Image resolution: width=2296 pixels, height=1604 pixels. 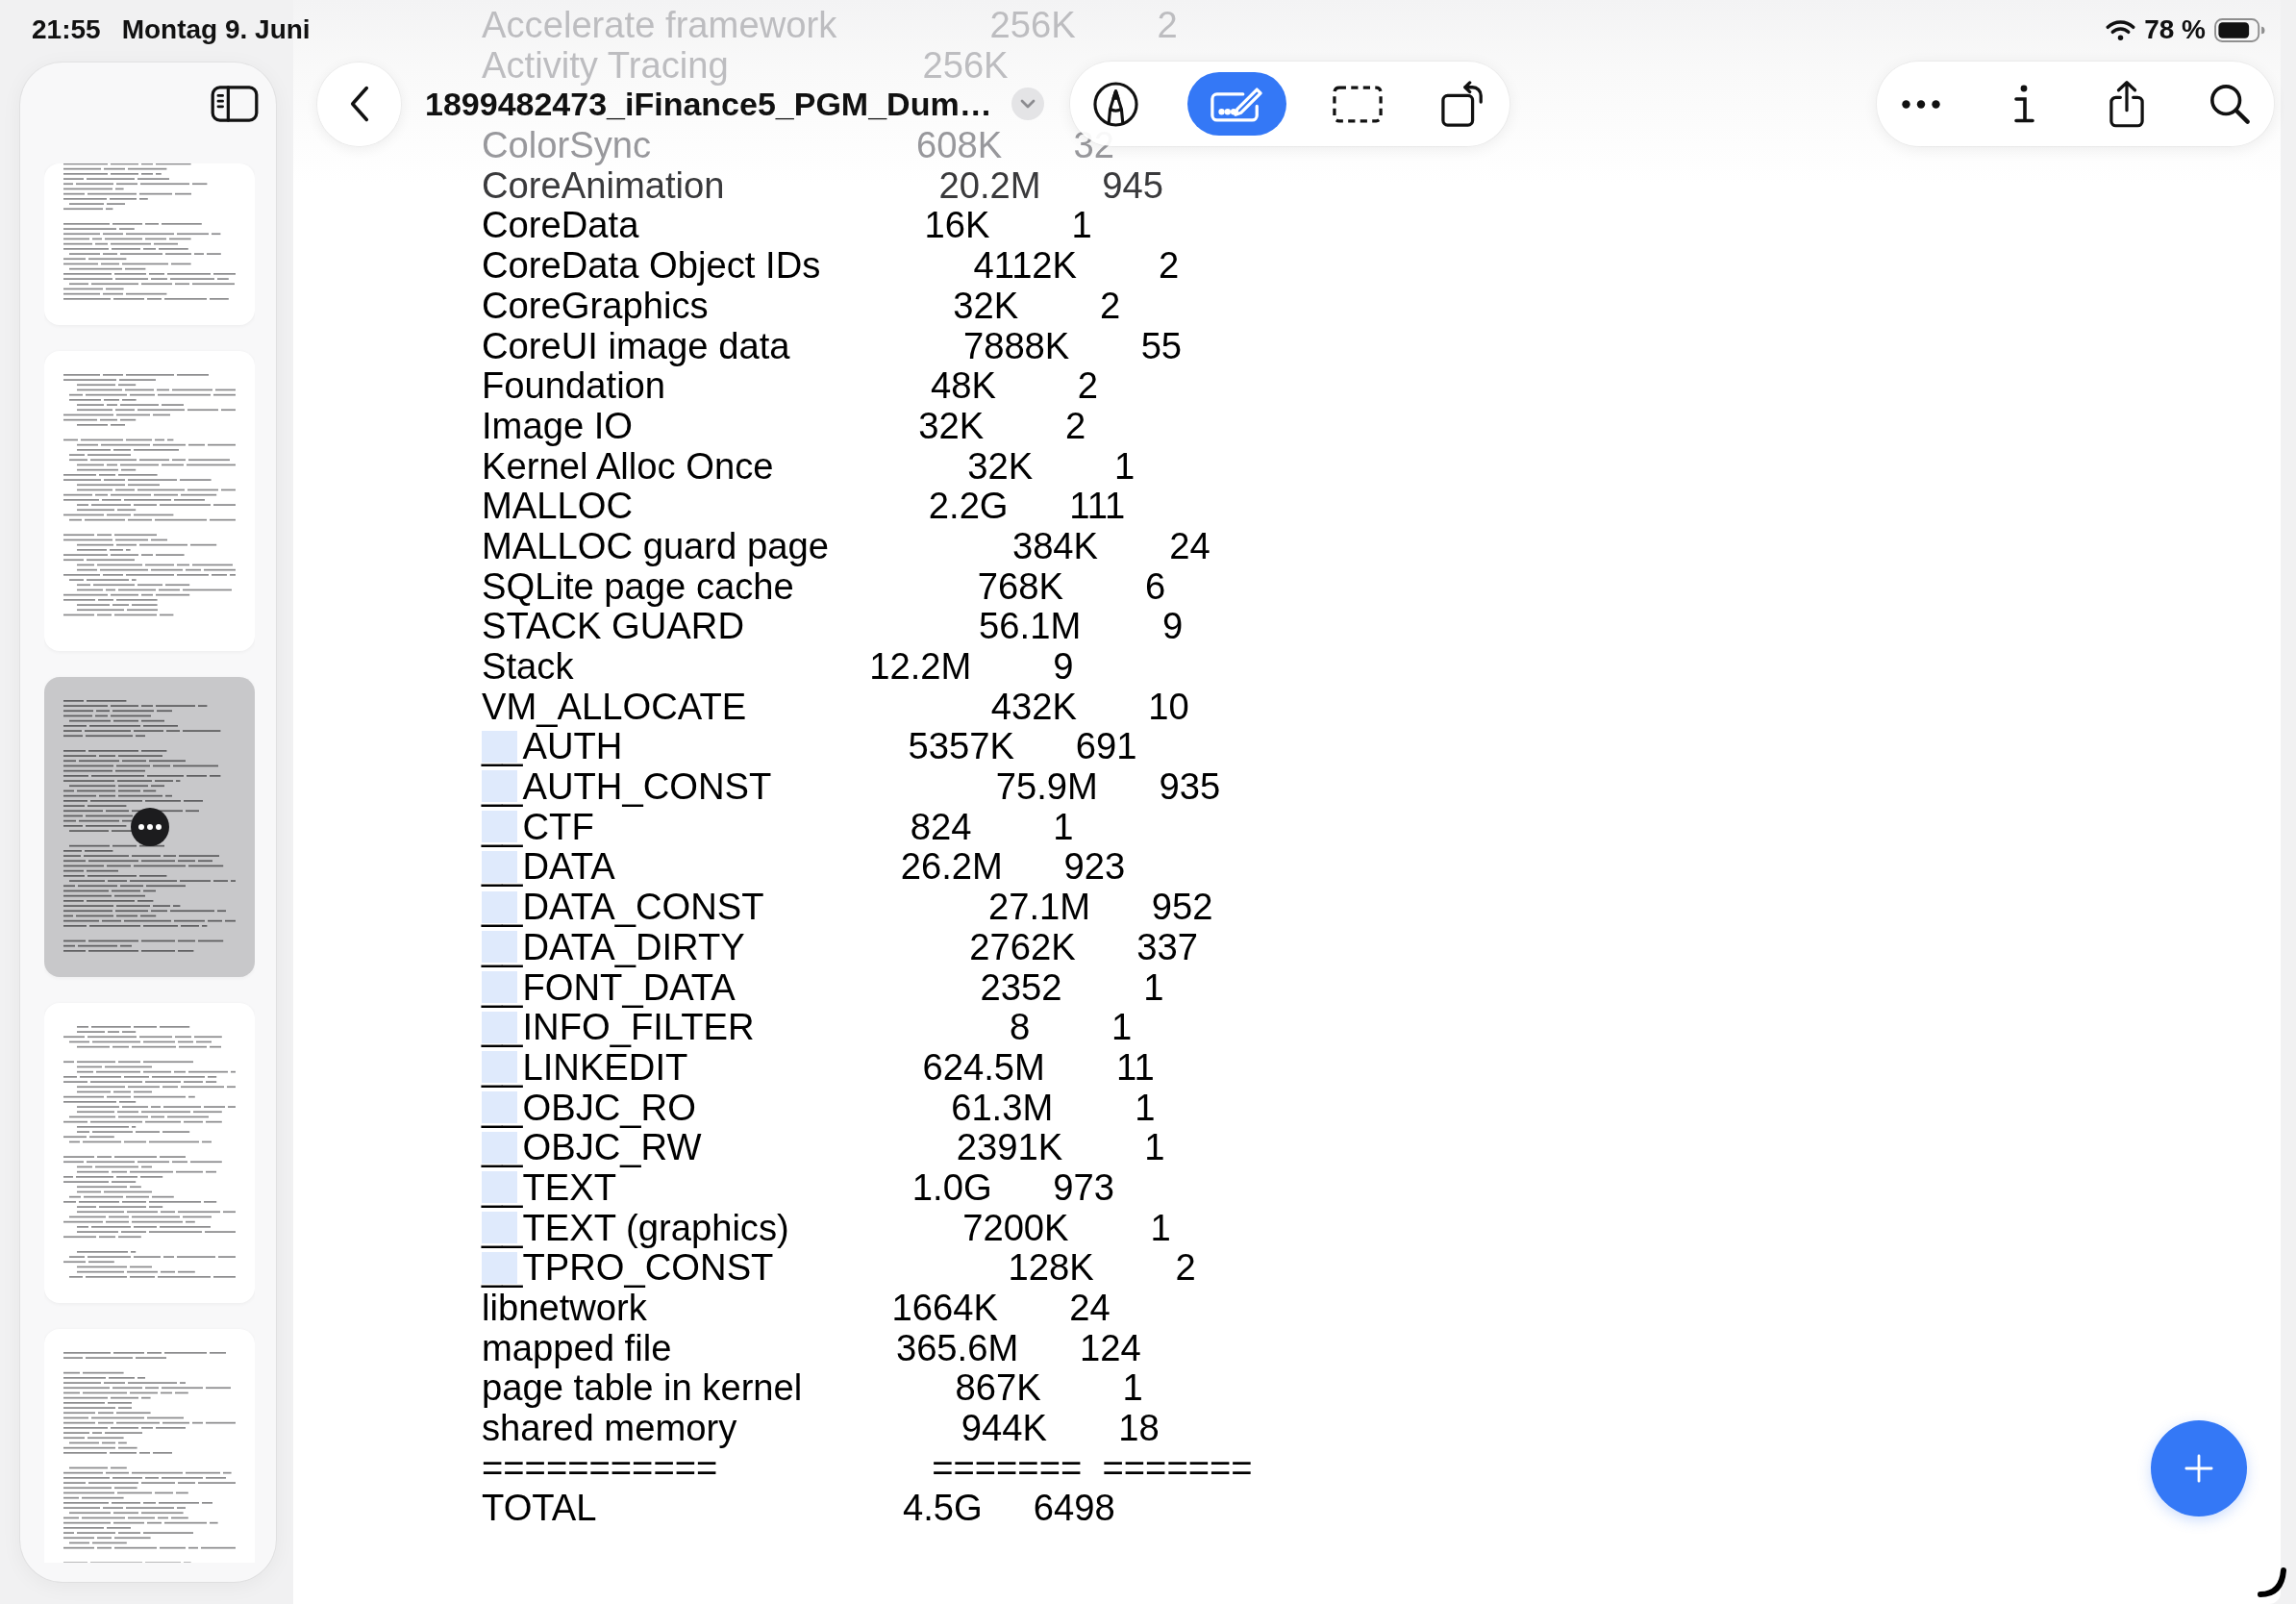 What do you see at coordinates (998, 1387) in the screenshot?
I see `size-value: 867K` at bounding box center [998, 1387].